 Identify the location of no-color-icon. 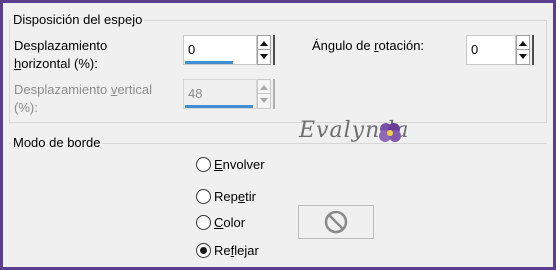
(336, 222).